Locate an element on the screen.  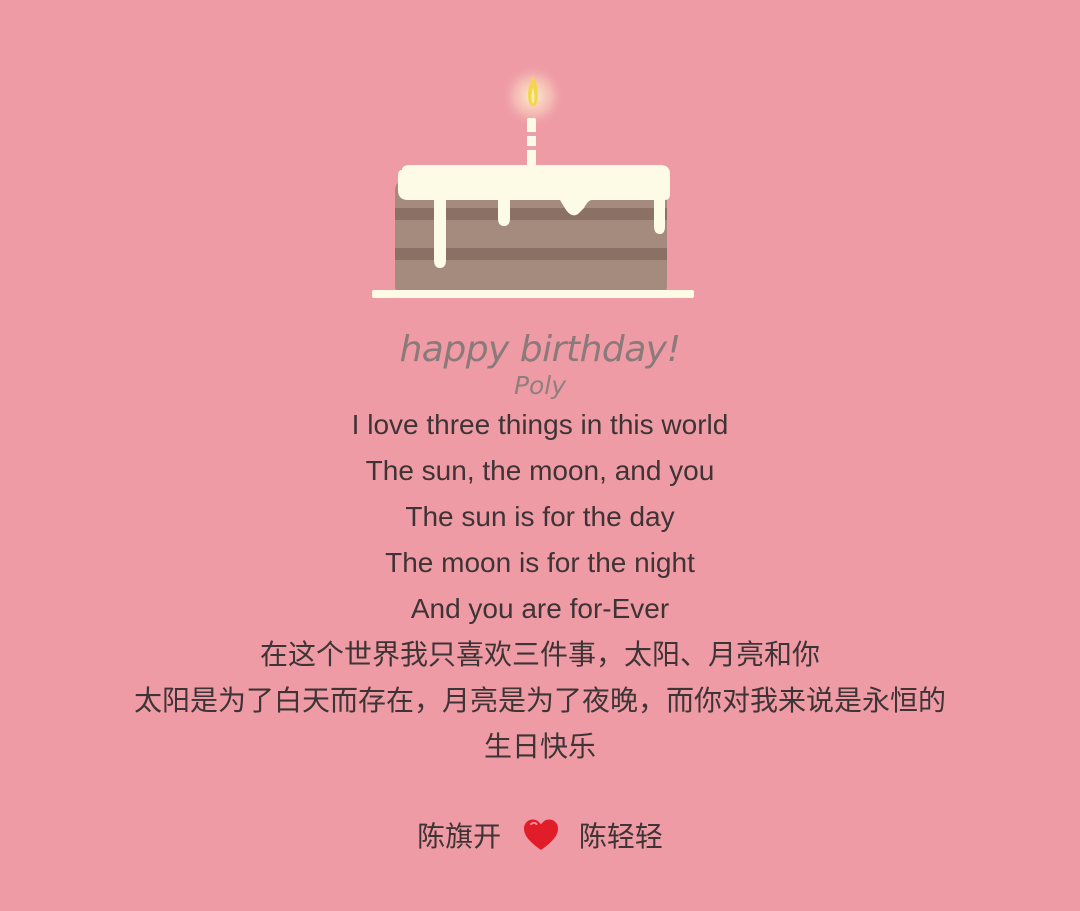
signature: 陈旗开 陈轻轻 is located at coordinates (540, 837).